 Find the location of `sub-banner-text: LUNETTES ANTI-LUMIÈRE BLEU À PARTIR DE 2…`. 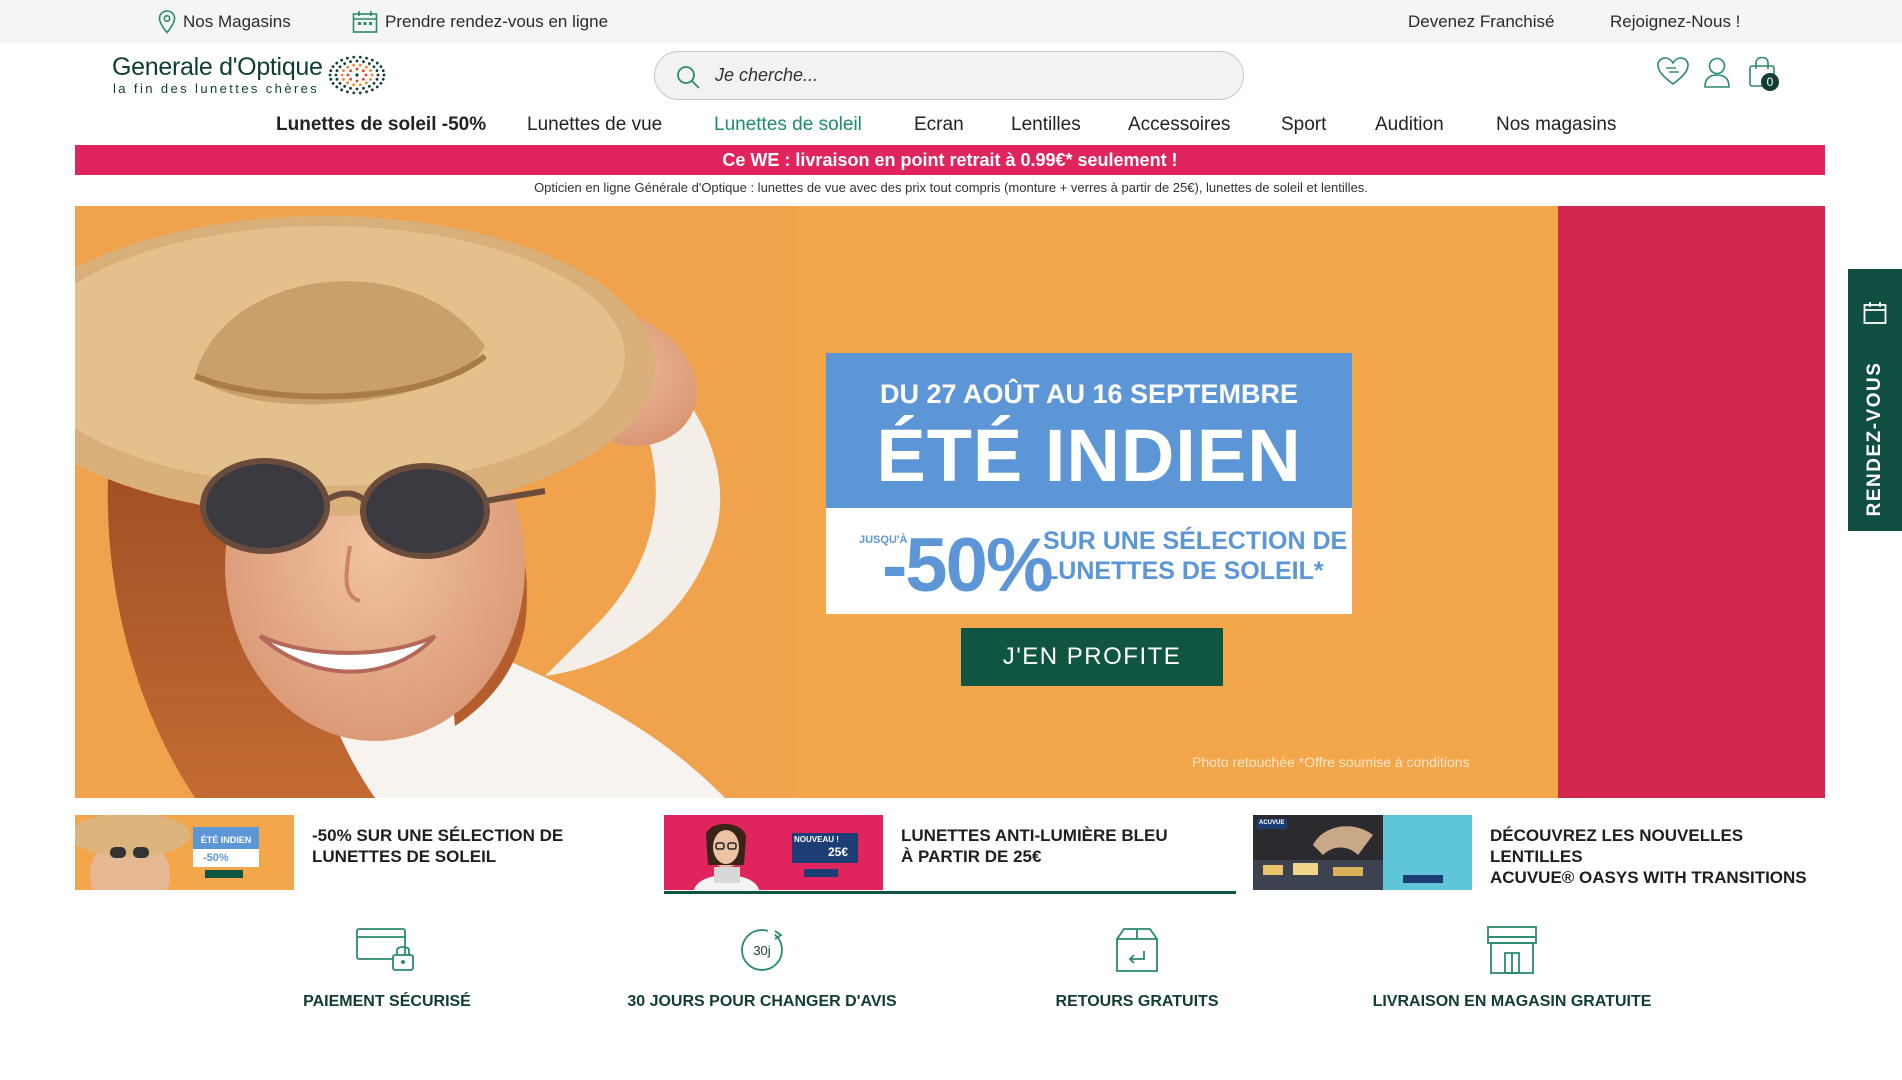

sub-banner-text: LUNETTES ANTI-LUMIÈRE BLEU À PARTIR DE 2… is located at coordinates (1034, 846).